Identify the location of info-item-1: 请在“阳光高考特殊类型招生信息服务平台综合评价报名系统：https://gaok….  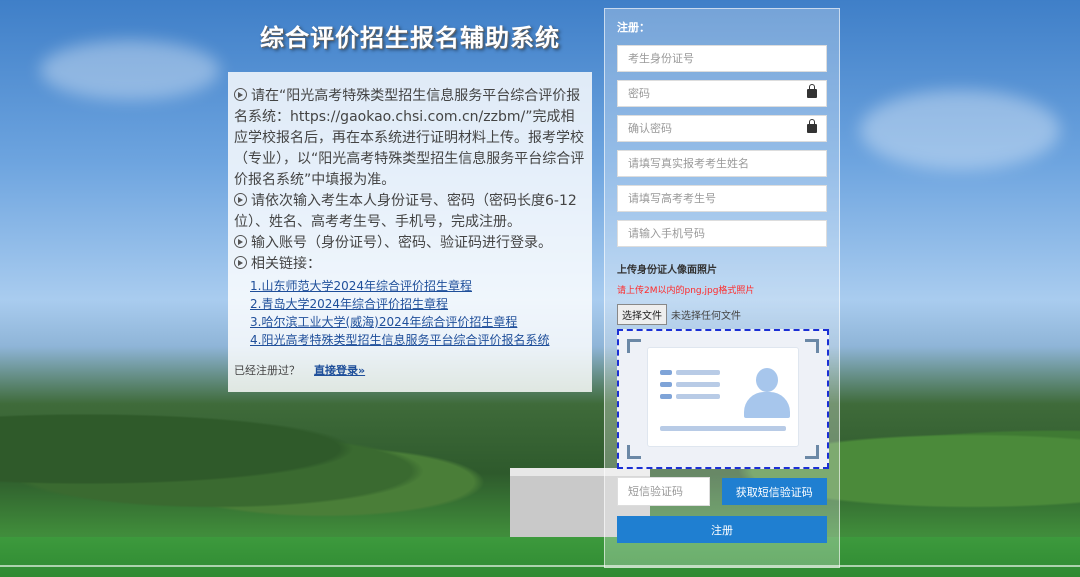
(409, 138).